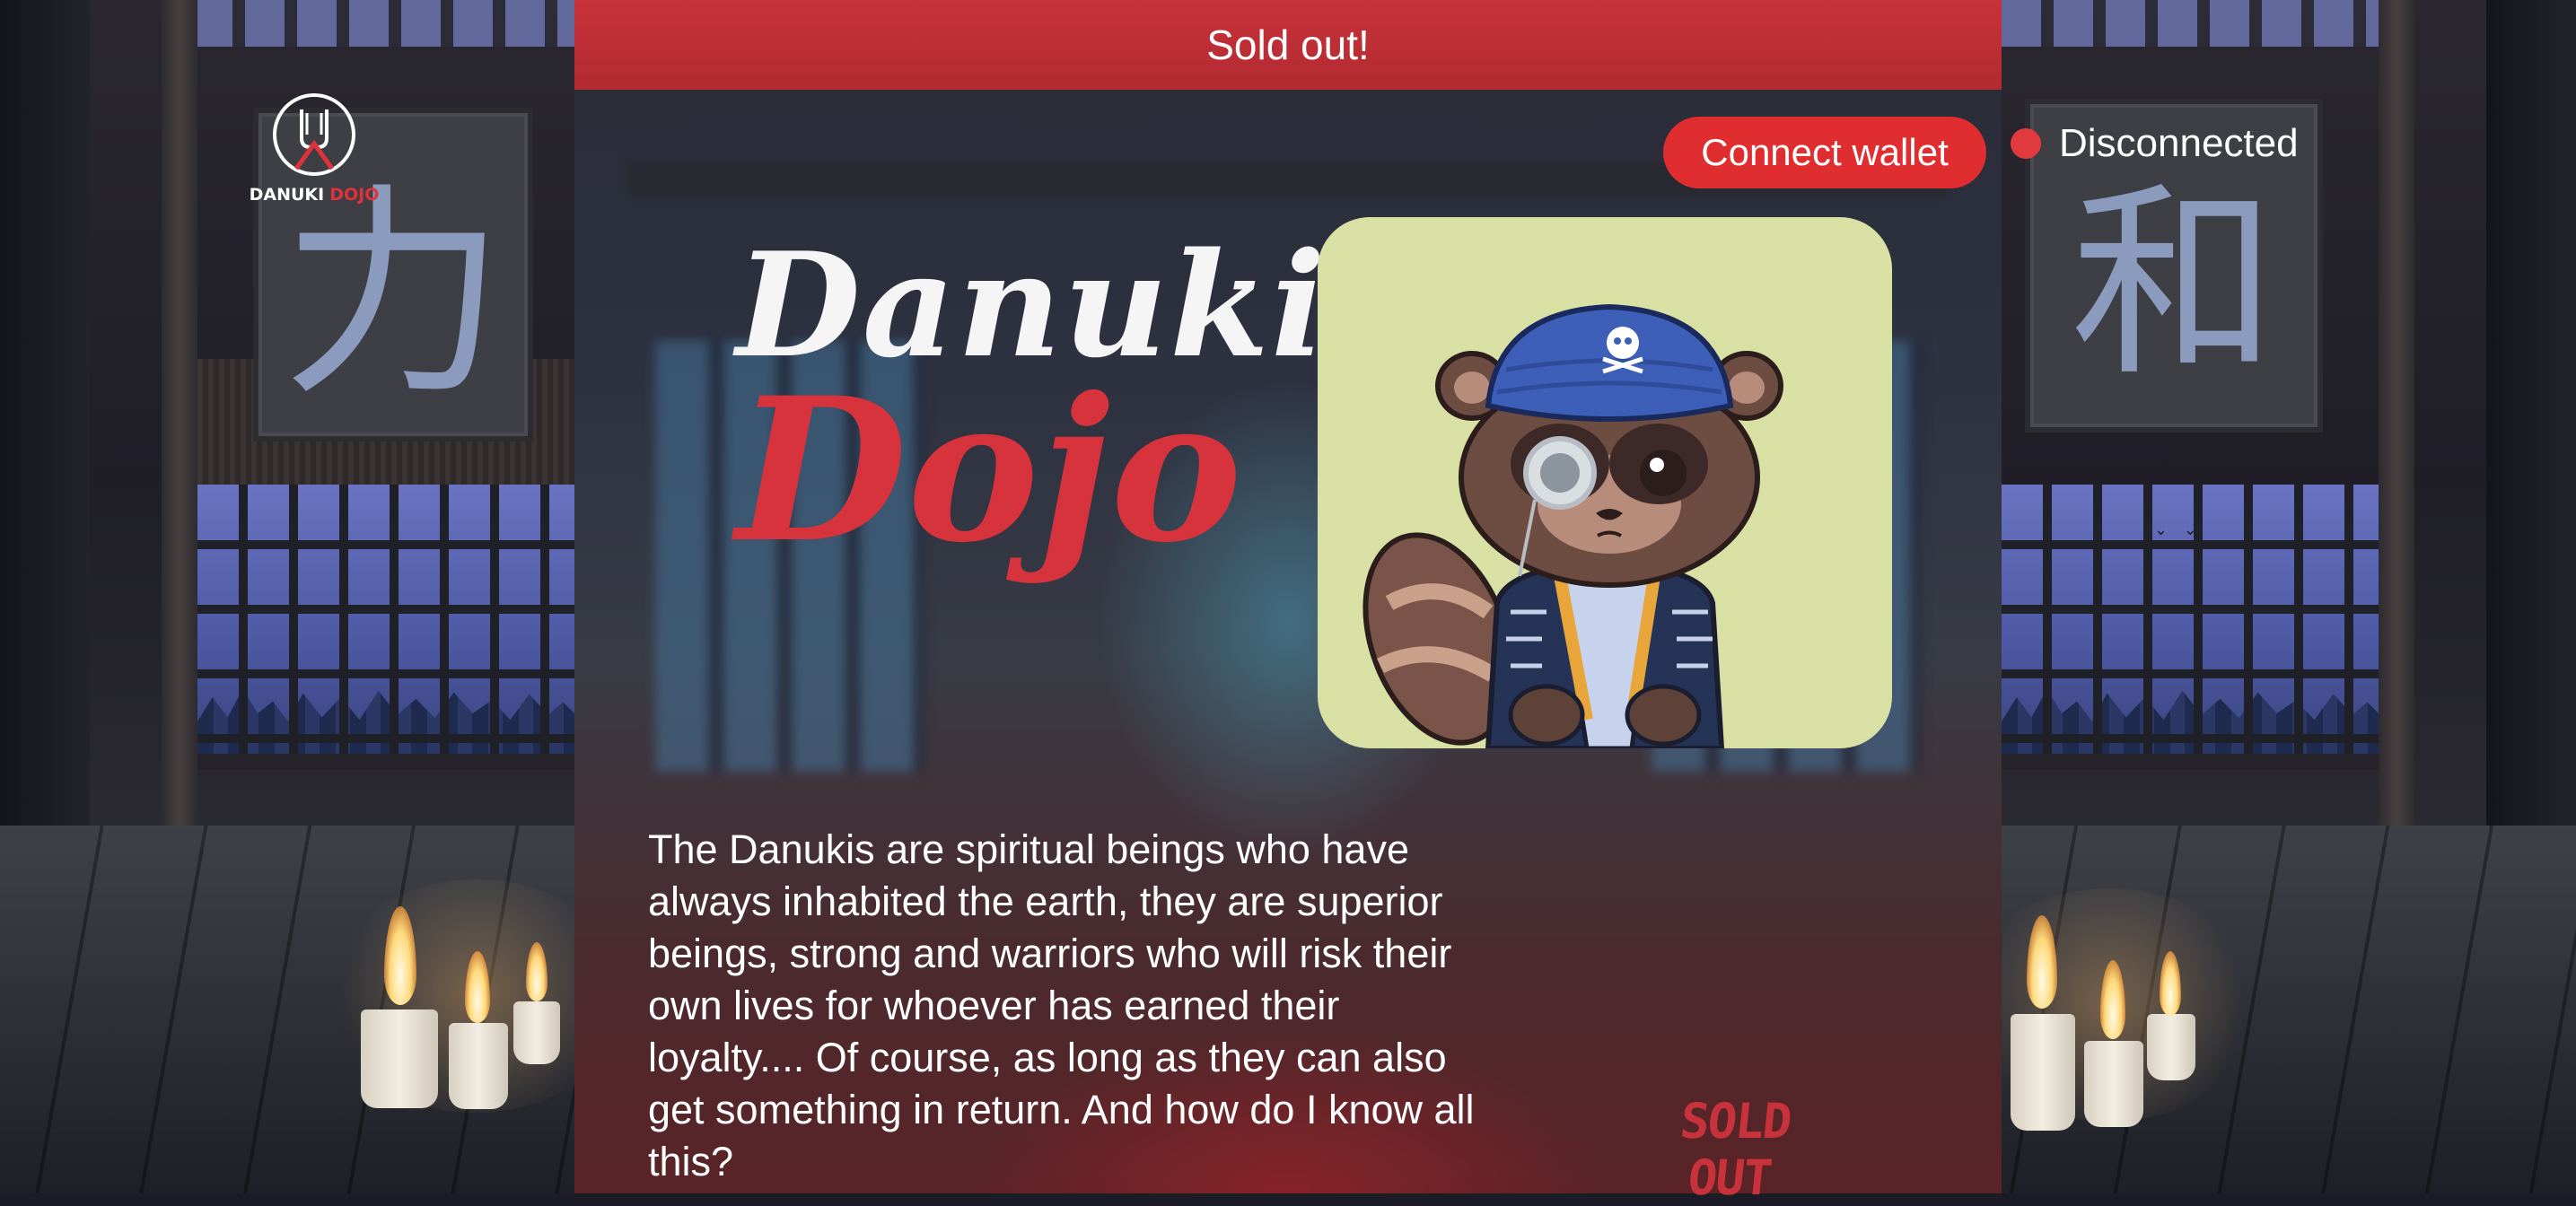 This screenshot has width=2576, height=1206. What do you see at coordinates (2179, 143) in the screenshot?
I see `status-text: Disconnected` at bounding box center [2179, 143].